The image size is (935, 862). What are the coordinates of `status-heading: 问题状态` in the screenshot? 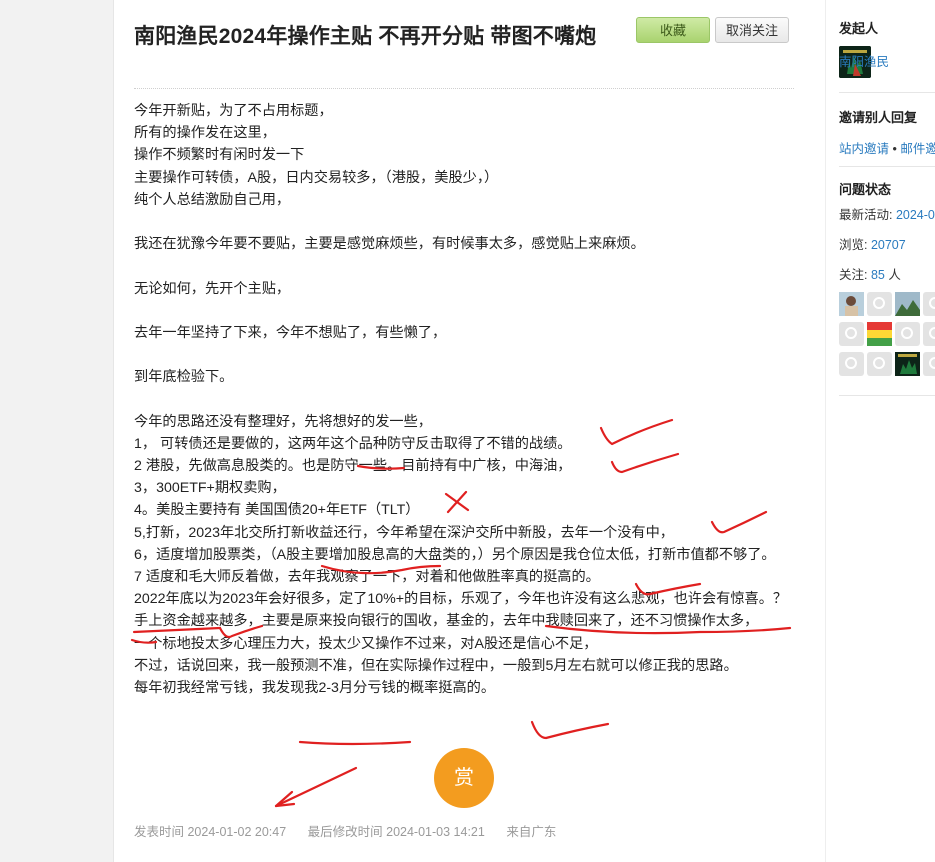 It's located at (865, 189).